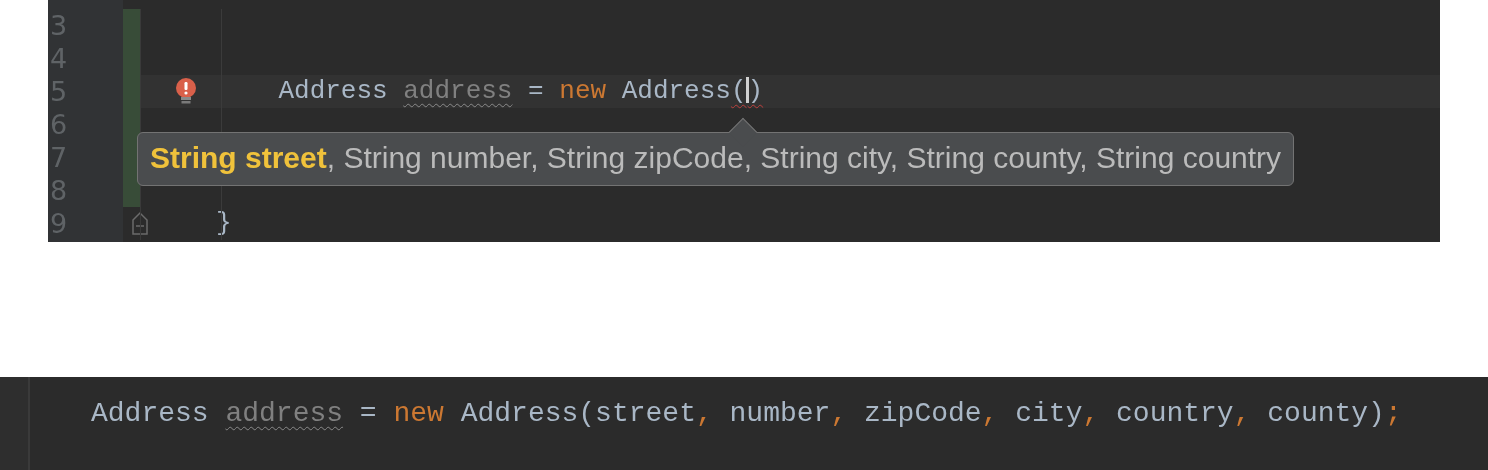  I want to click on parameter-name: String zipCode, so click(645, 157).